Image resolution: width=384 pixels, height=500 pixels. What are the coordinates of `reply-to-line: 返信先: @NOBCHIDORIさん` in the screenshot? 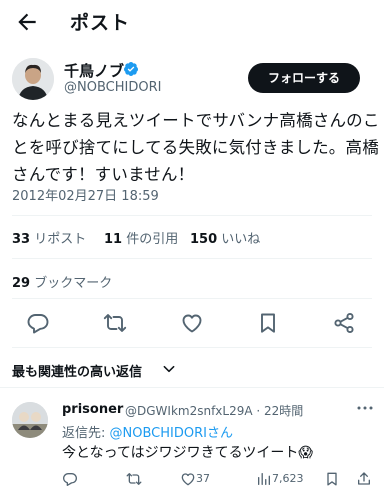 It's located at (147, 431).